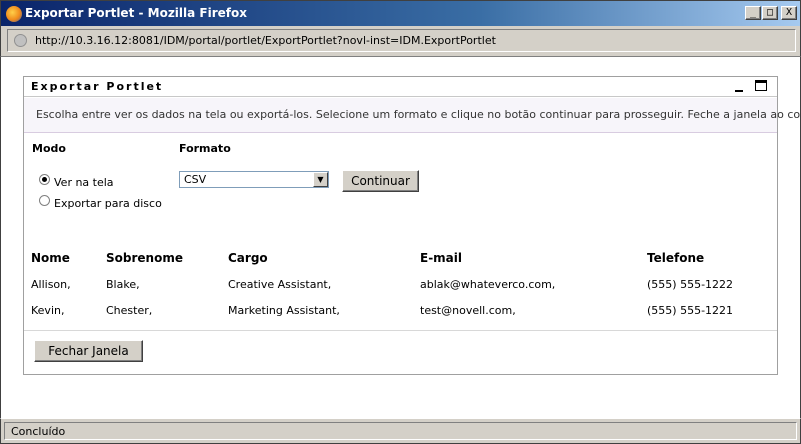  I want to click on header-sobrenome: Sobrenome, so click(144, 258).